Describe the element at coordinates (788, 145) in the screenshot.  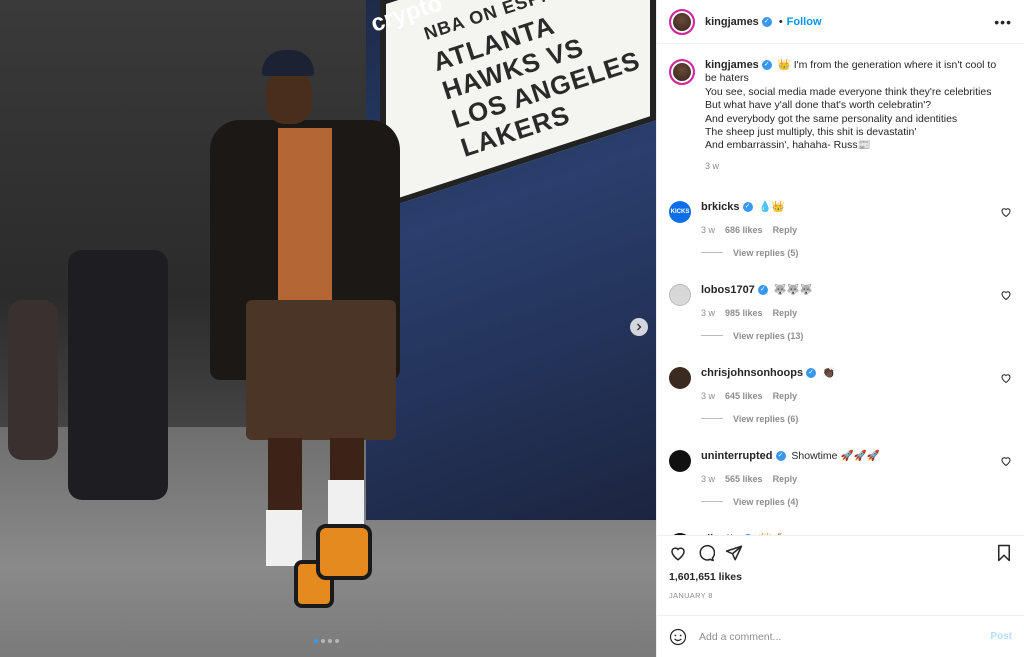
I see `caption-line: And embarrassin', hahaha- Russ📰` at that location.